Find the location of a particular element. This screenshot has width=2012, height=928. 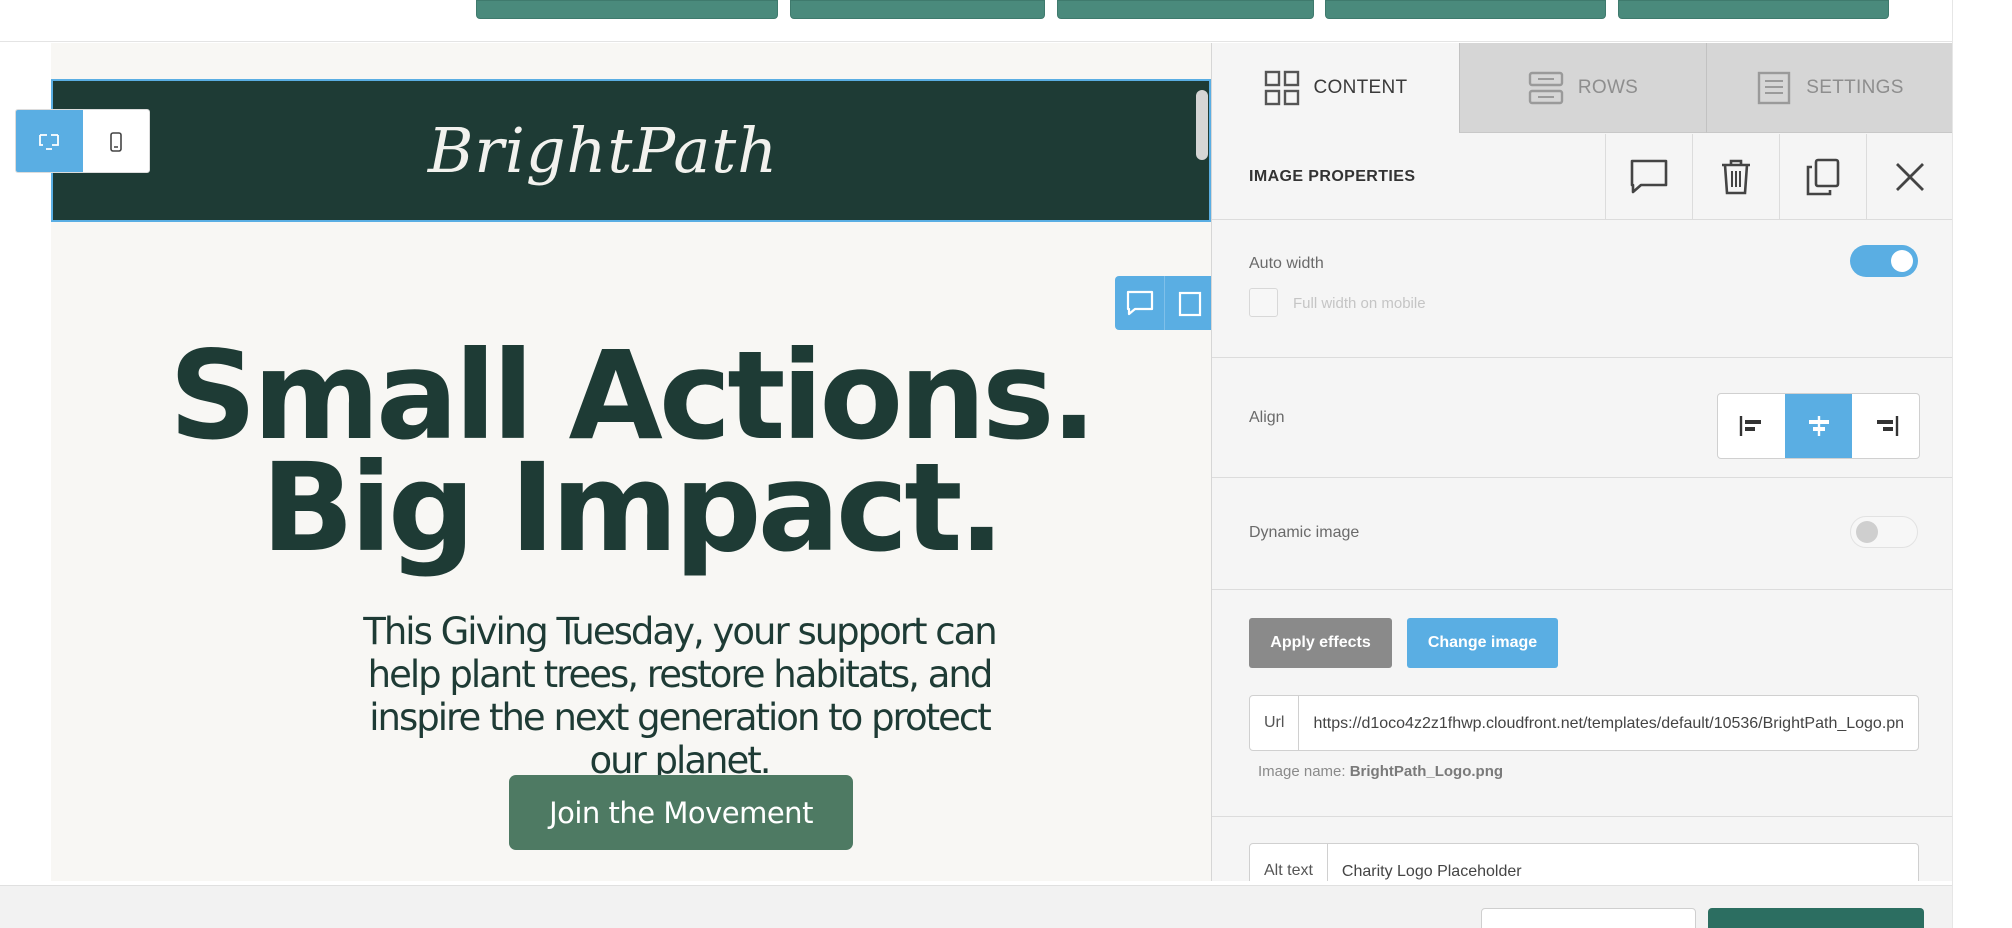

url-field: Url is located at coordinates (1584, 723).